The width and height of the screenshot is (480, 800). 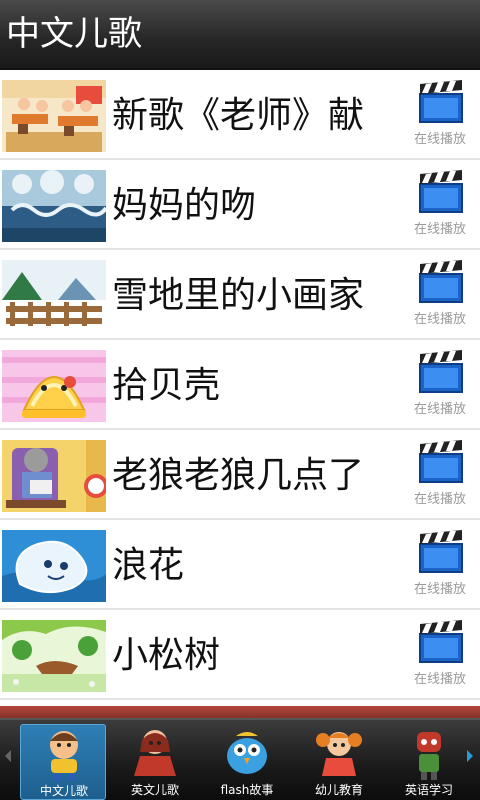 I want to click on tab-label: 中文儿歌, so click(x=63, y=791).